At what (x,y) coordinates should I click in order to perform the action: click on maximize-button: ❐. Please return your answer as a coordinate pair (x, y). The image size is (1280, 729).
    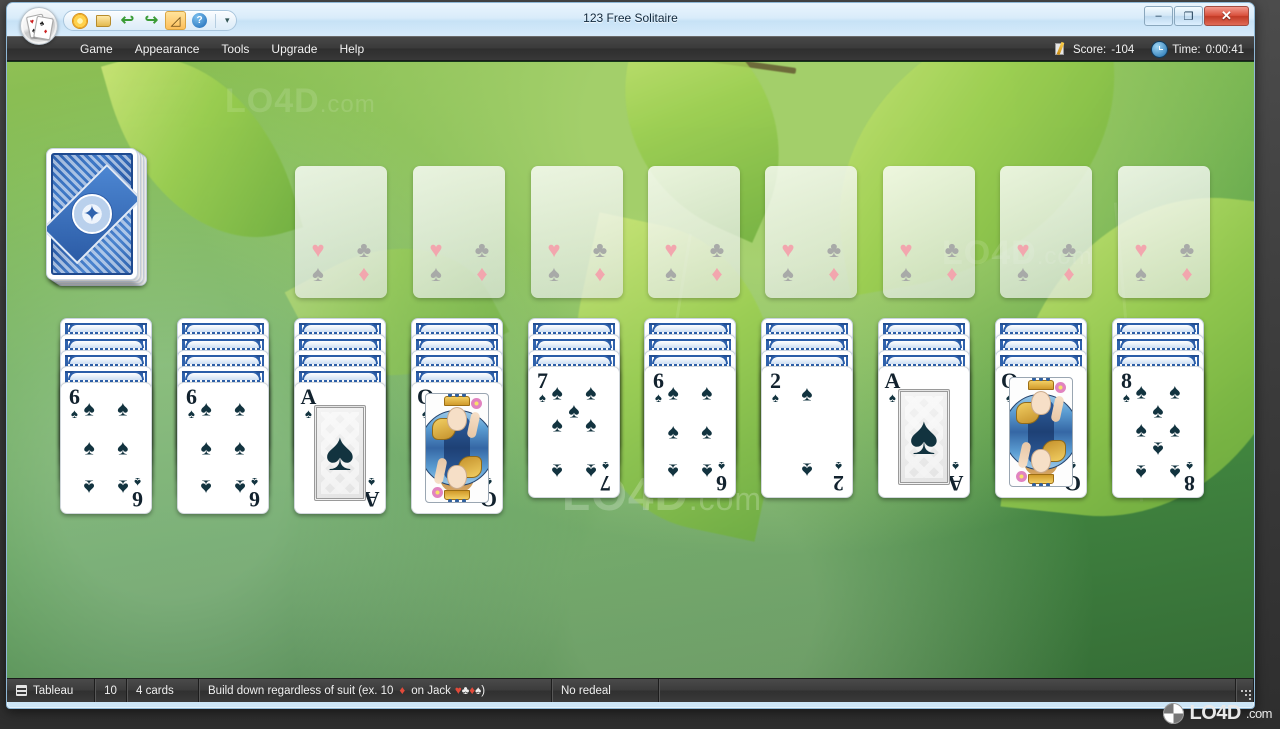
    Looking at the image, I should click on (1188, 16).